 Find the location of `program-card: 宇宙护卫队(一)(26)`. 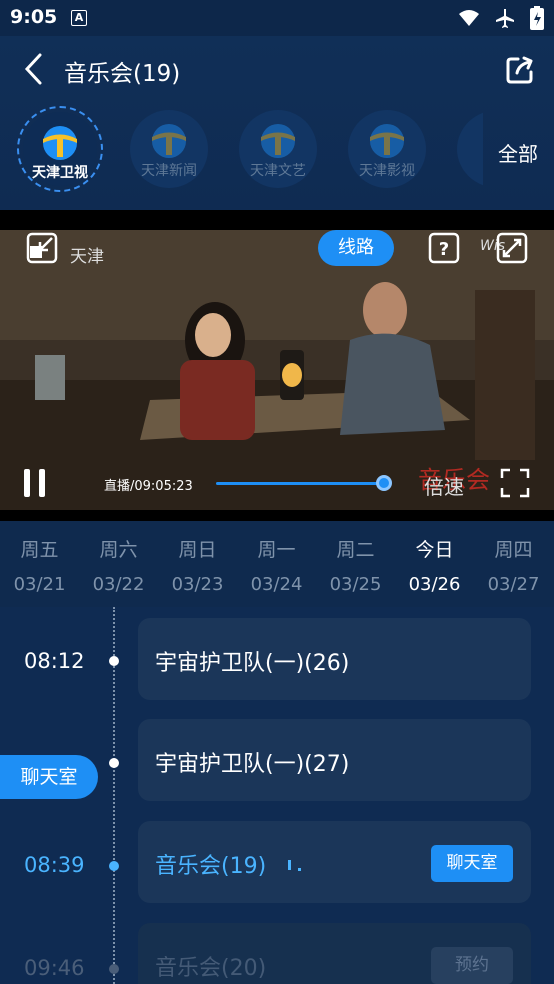

program-card: 宇宙护卫队(一)(26) is located at coordinates (334, 659).